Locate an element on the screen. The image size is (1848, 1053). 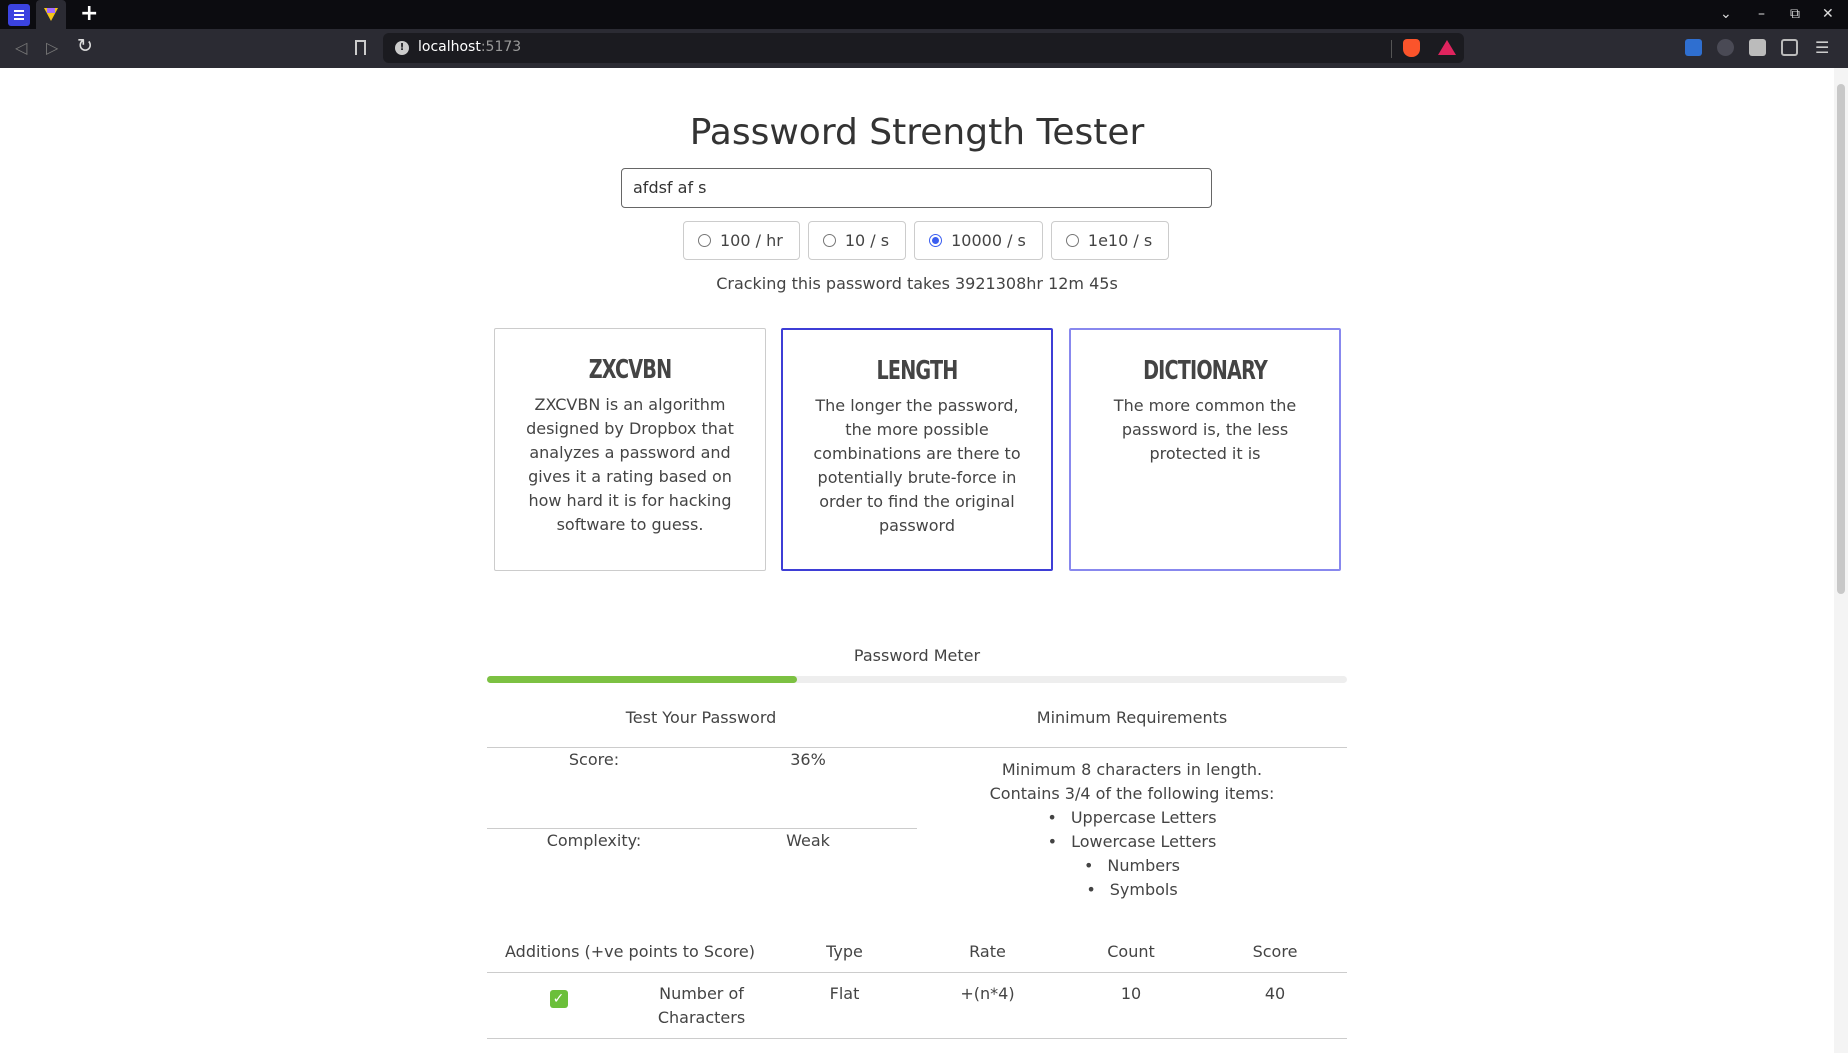
url-text: localhost:5173 is located at coordinates (469, 47).